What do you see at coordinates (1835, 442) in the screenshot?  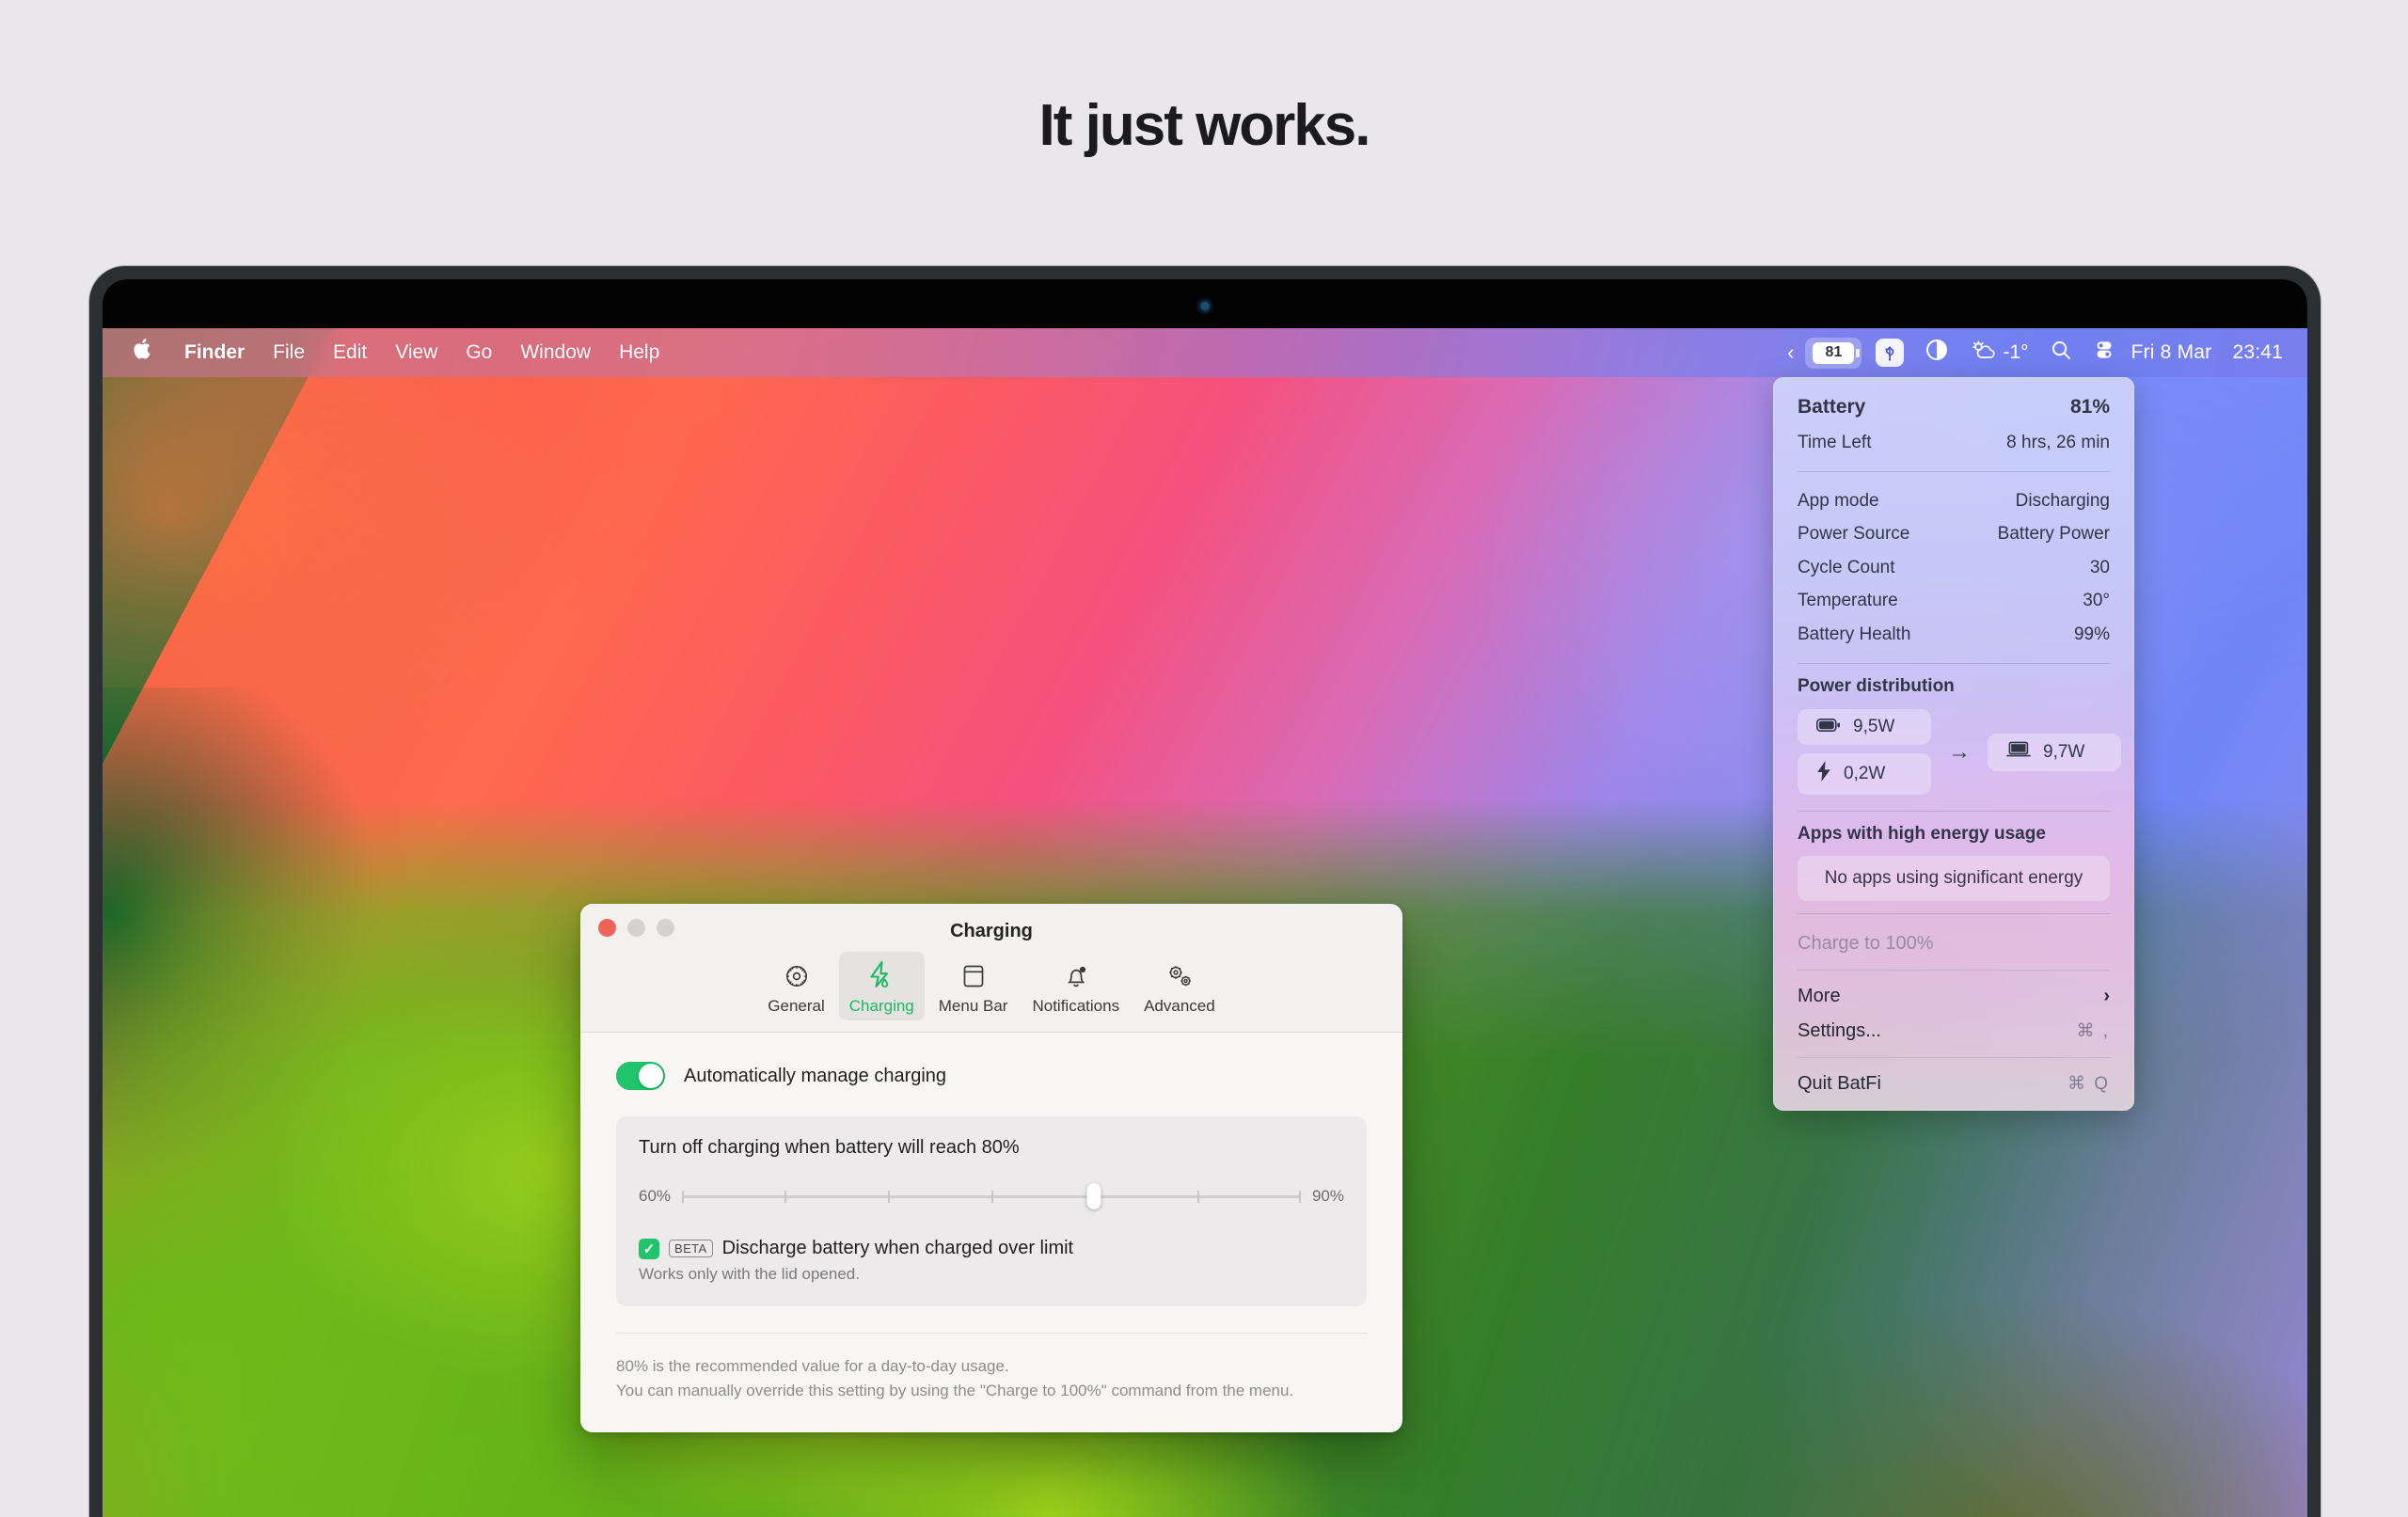 I see `time-left-label: Time Left` at bounding box center [1835, 442].